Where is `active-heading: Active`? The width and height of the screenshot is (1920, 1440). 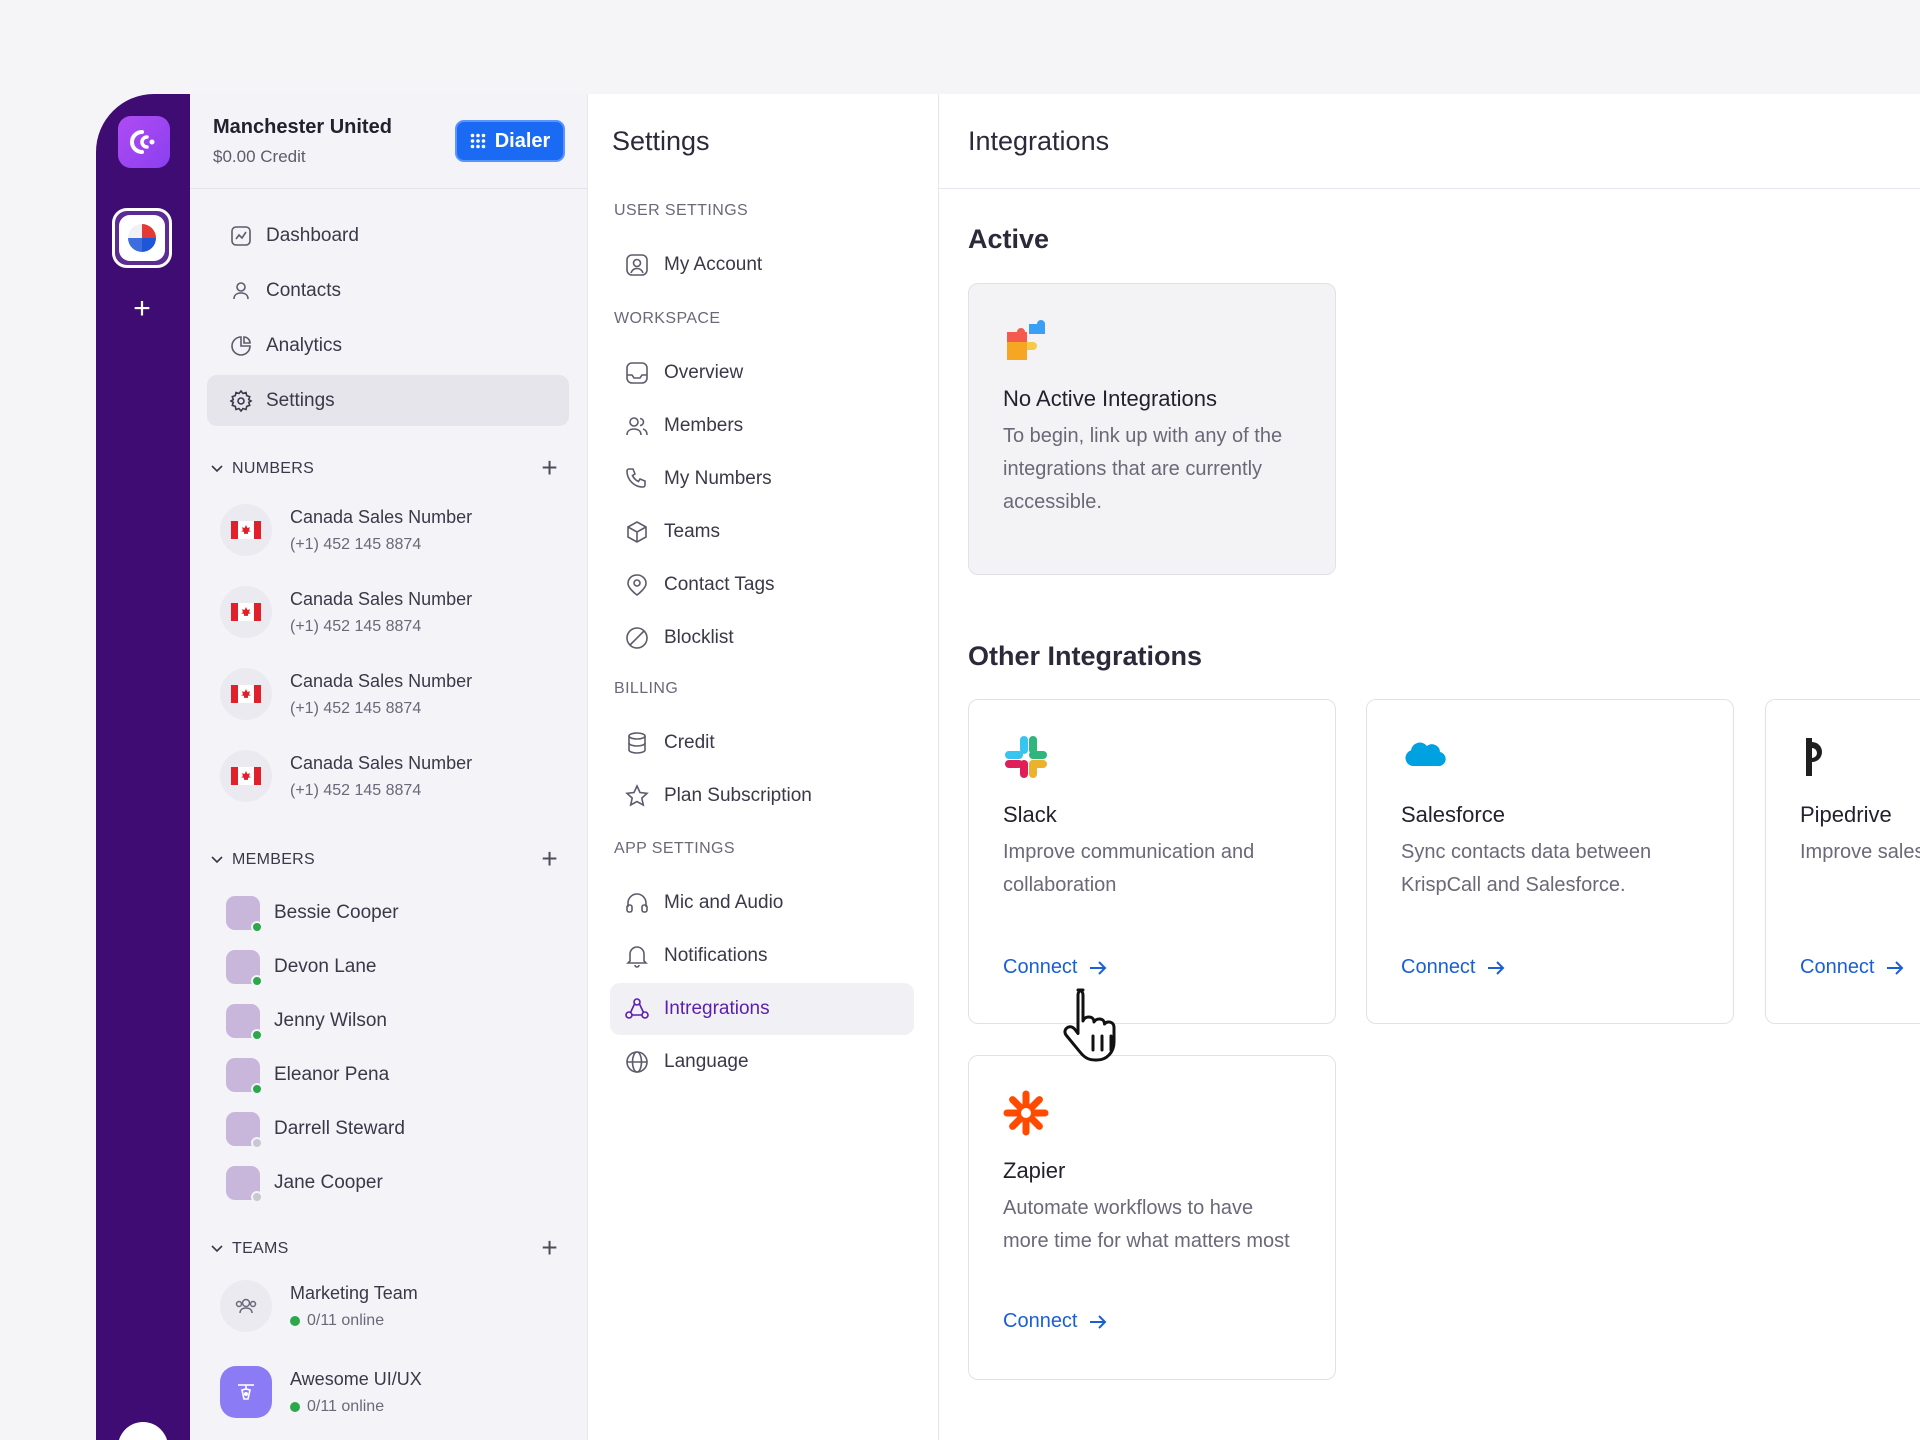
active-heading: Active is located at coordinates (1009, 239).